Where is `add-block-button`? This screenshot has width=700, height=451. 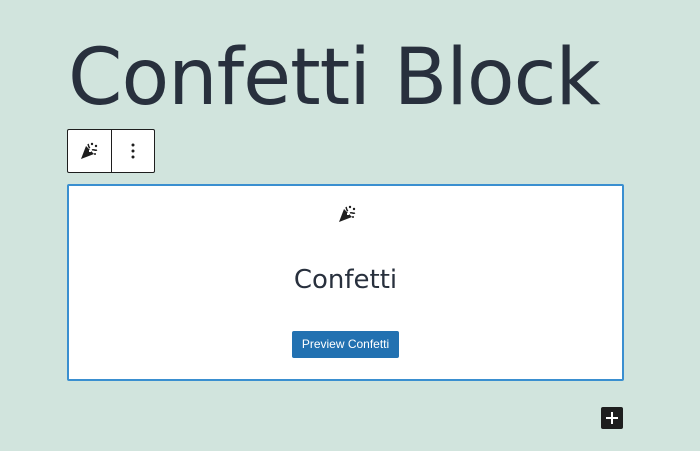
add-block-button is located at coordinates (612, 418).